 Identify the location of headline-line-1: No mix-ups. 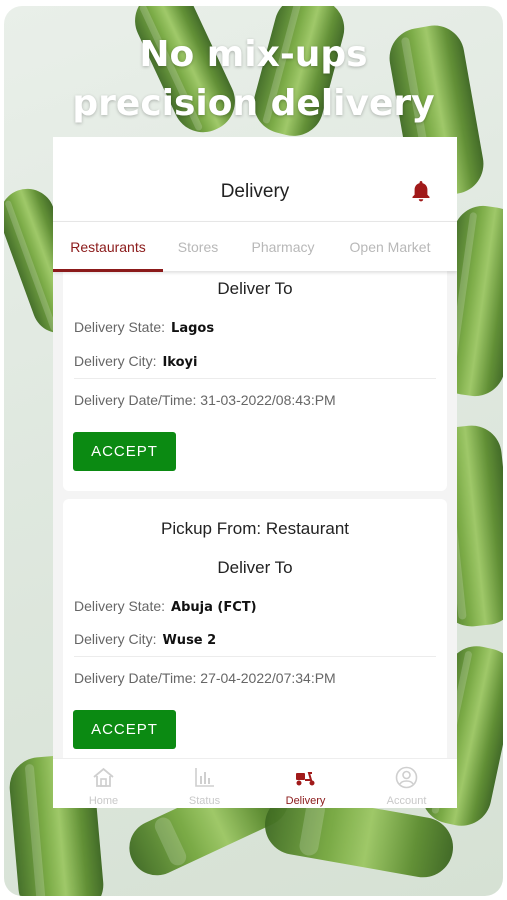
(253, 54).